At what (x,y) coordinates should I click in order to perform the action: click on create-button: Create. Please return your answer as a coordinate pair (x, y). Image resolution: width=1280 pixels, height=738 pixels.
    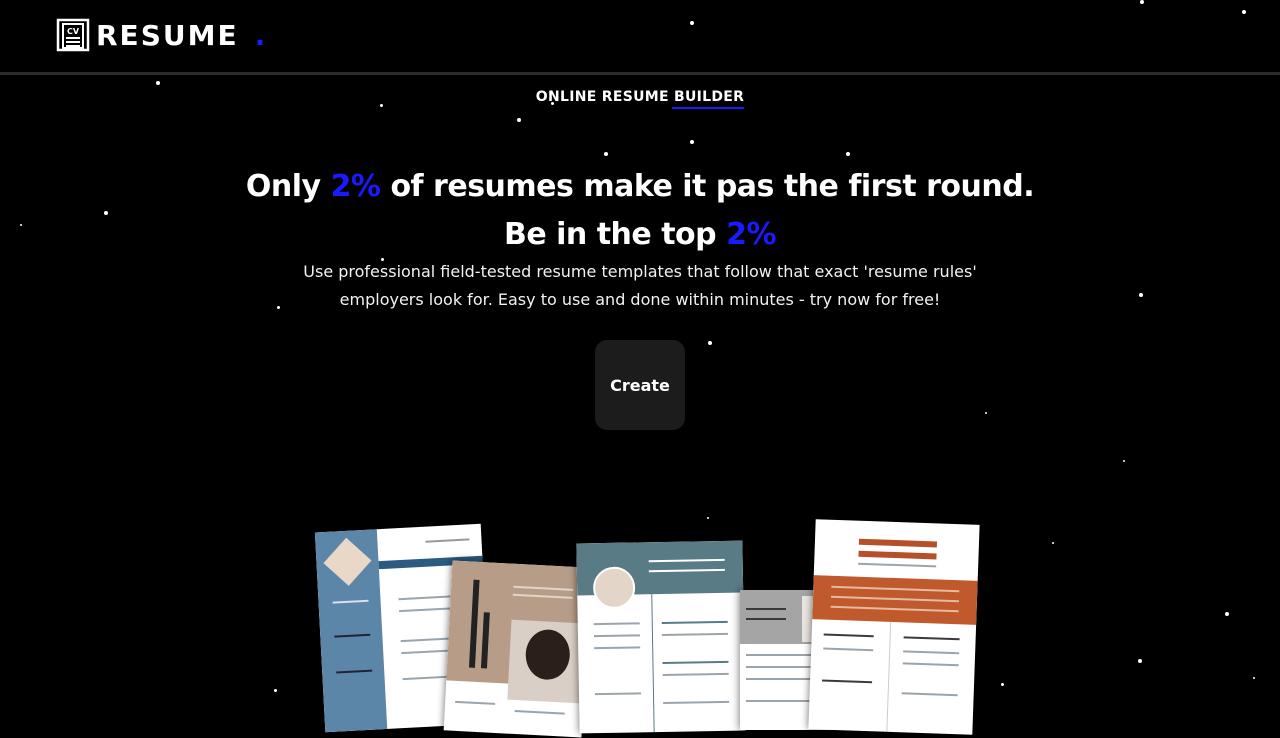
    Looking at the image, I should click on (640, 385).